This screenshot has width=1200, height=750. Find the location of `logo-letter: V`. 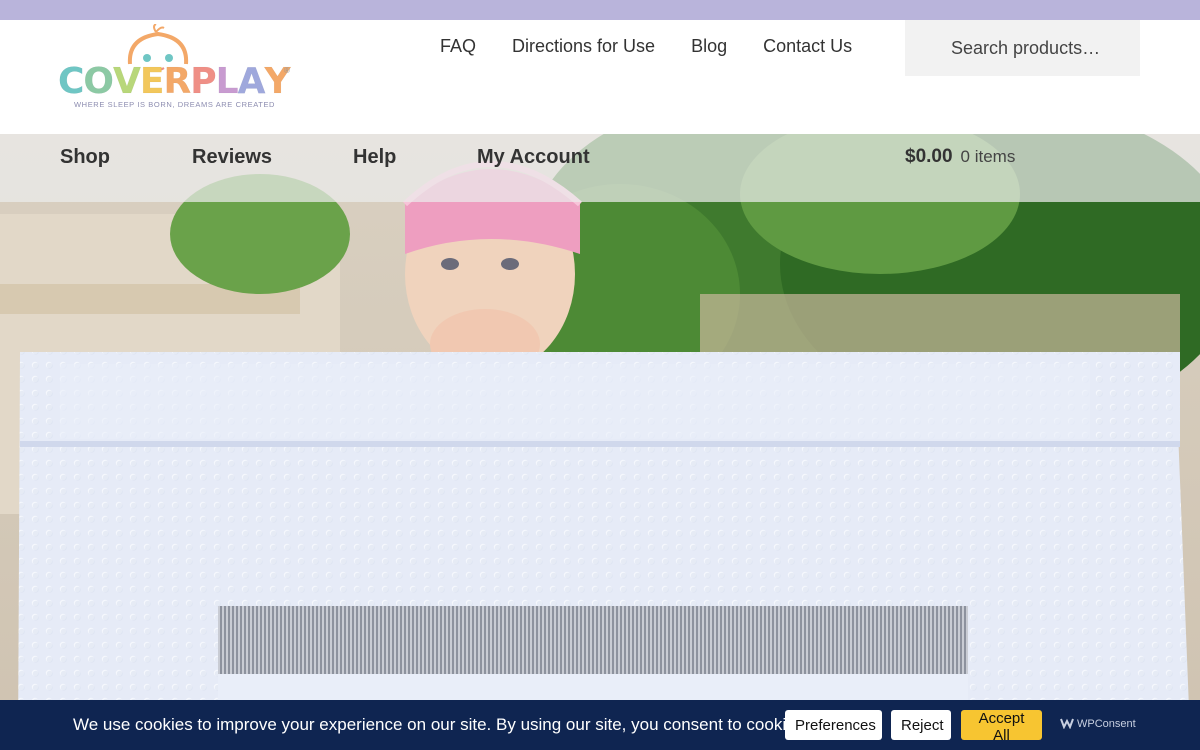

logo-letter: V is located at coordinates (127, 81).